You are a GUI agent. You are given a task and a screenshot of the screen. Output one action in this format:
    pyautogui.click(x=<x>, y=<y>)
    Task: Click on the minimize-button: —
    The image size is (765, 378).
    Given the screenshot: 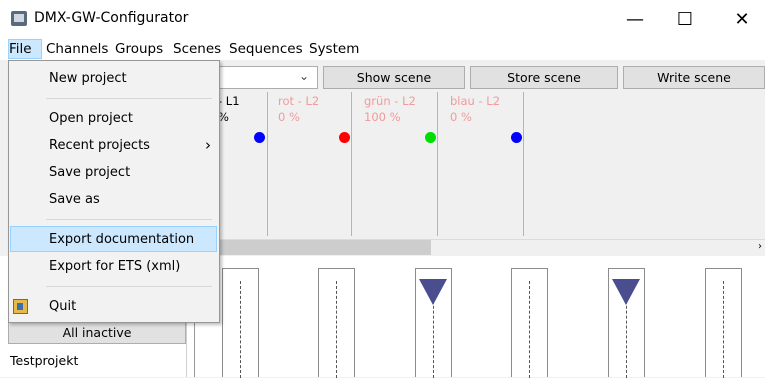 What is the action you would take?
    pyautogui.click(x=635, y=19)
    